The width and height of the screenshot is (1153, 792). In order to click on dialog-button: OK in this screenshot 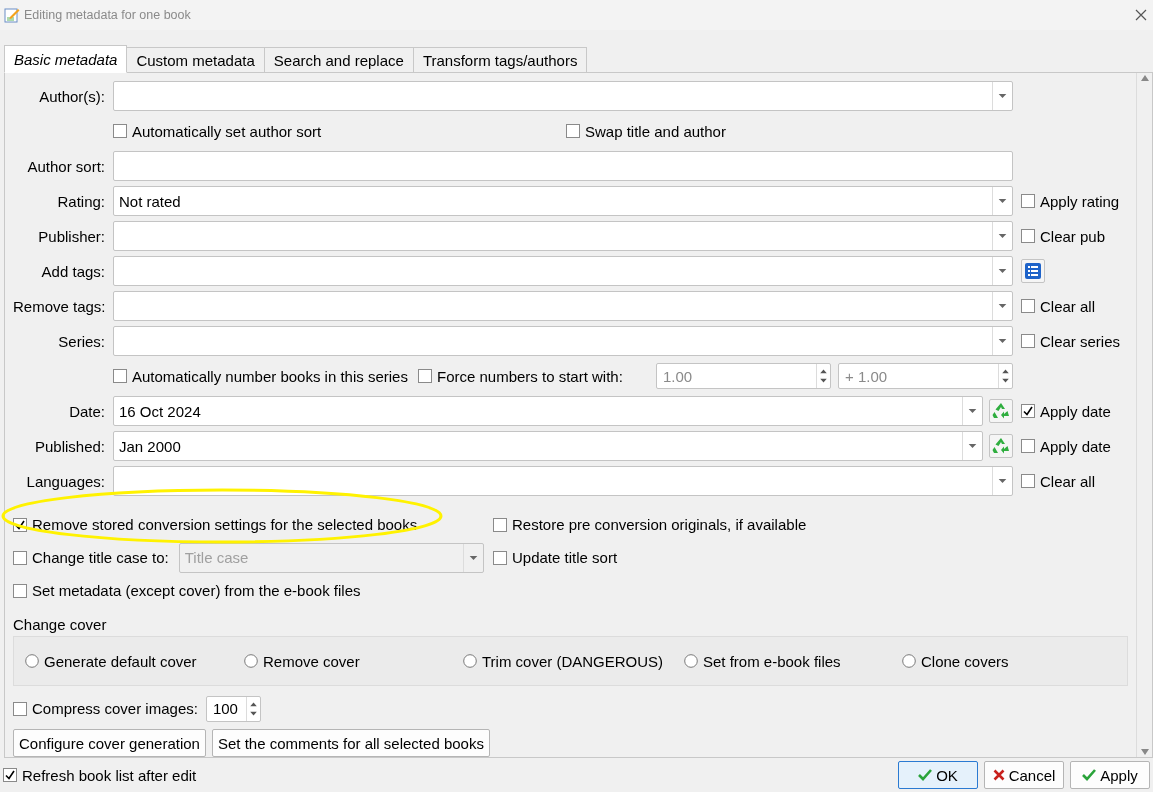, I will do `click(938, 775)`.